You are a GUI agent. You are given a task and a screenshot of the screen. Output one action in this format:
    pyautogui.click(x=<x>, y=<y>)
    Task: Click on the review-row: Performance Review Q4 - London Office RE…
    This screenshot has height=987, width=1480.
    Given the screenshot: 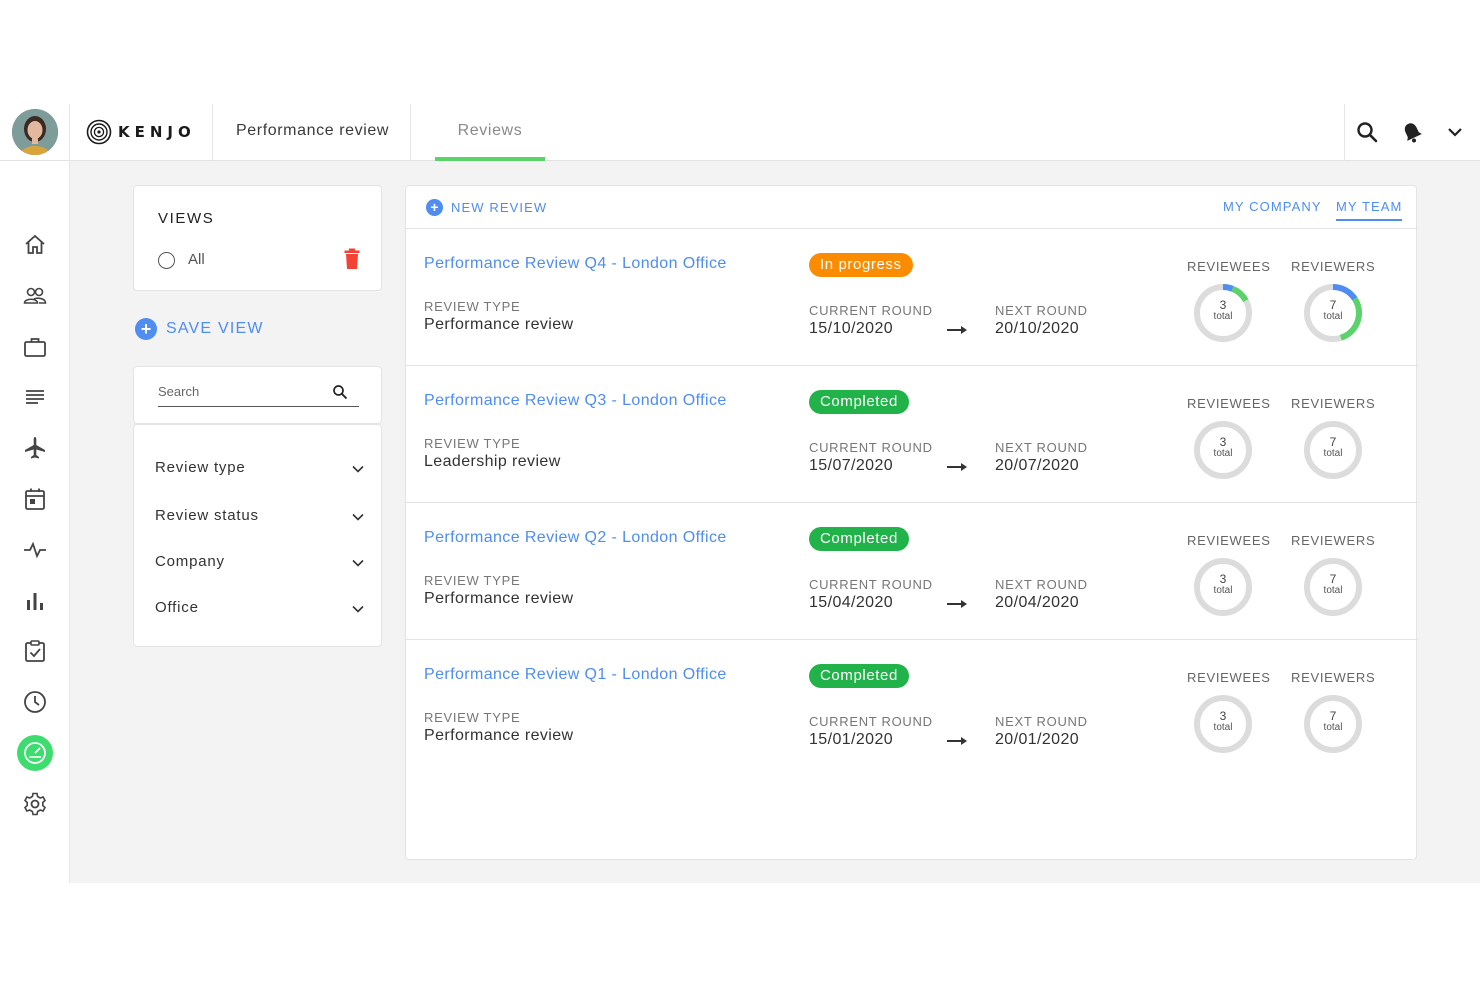 What is the action you would take?
    pyautogui.click(x=912, y=297)
    